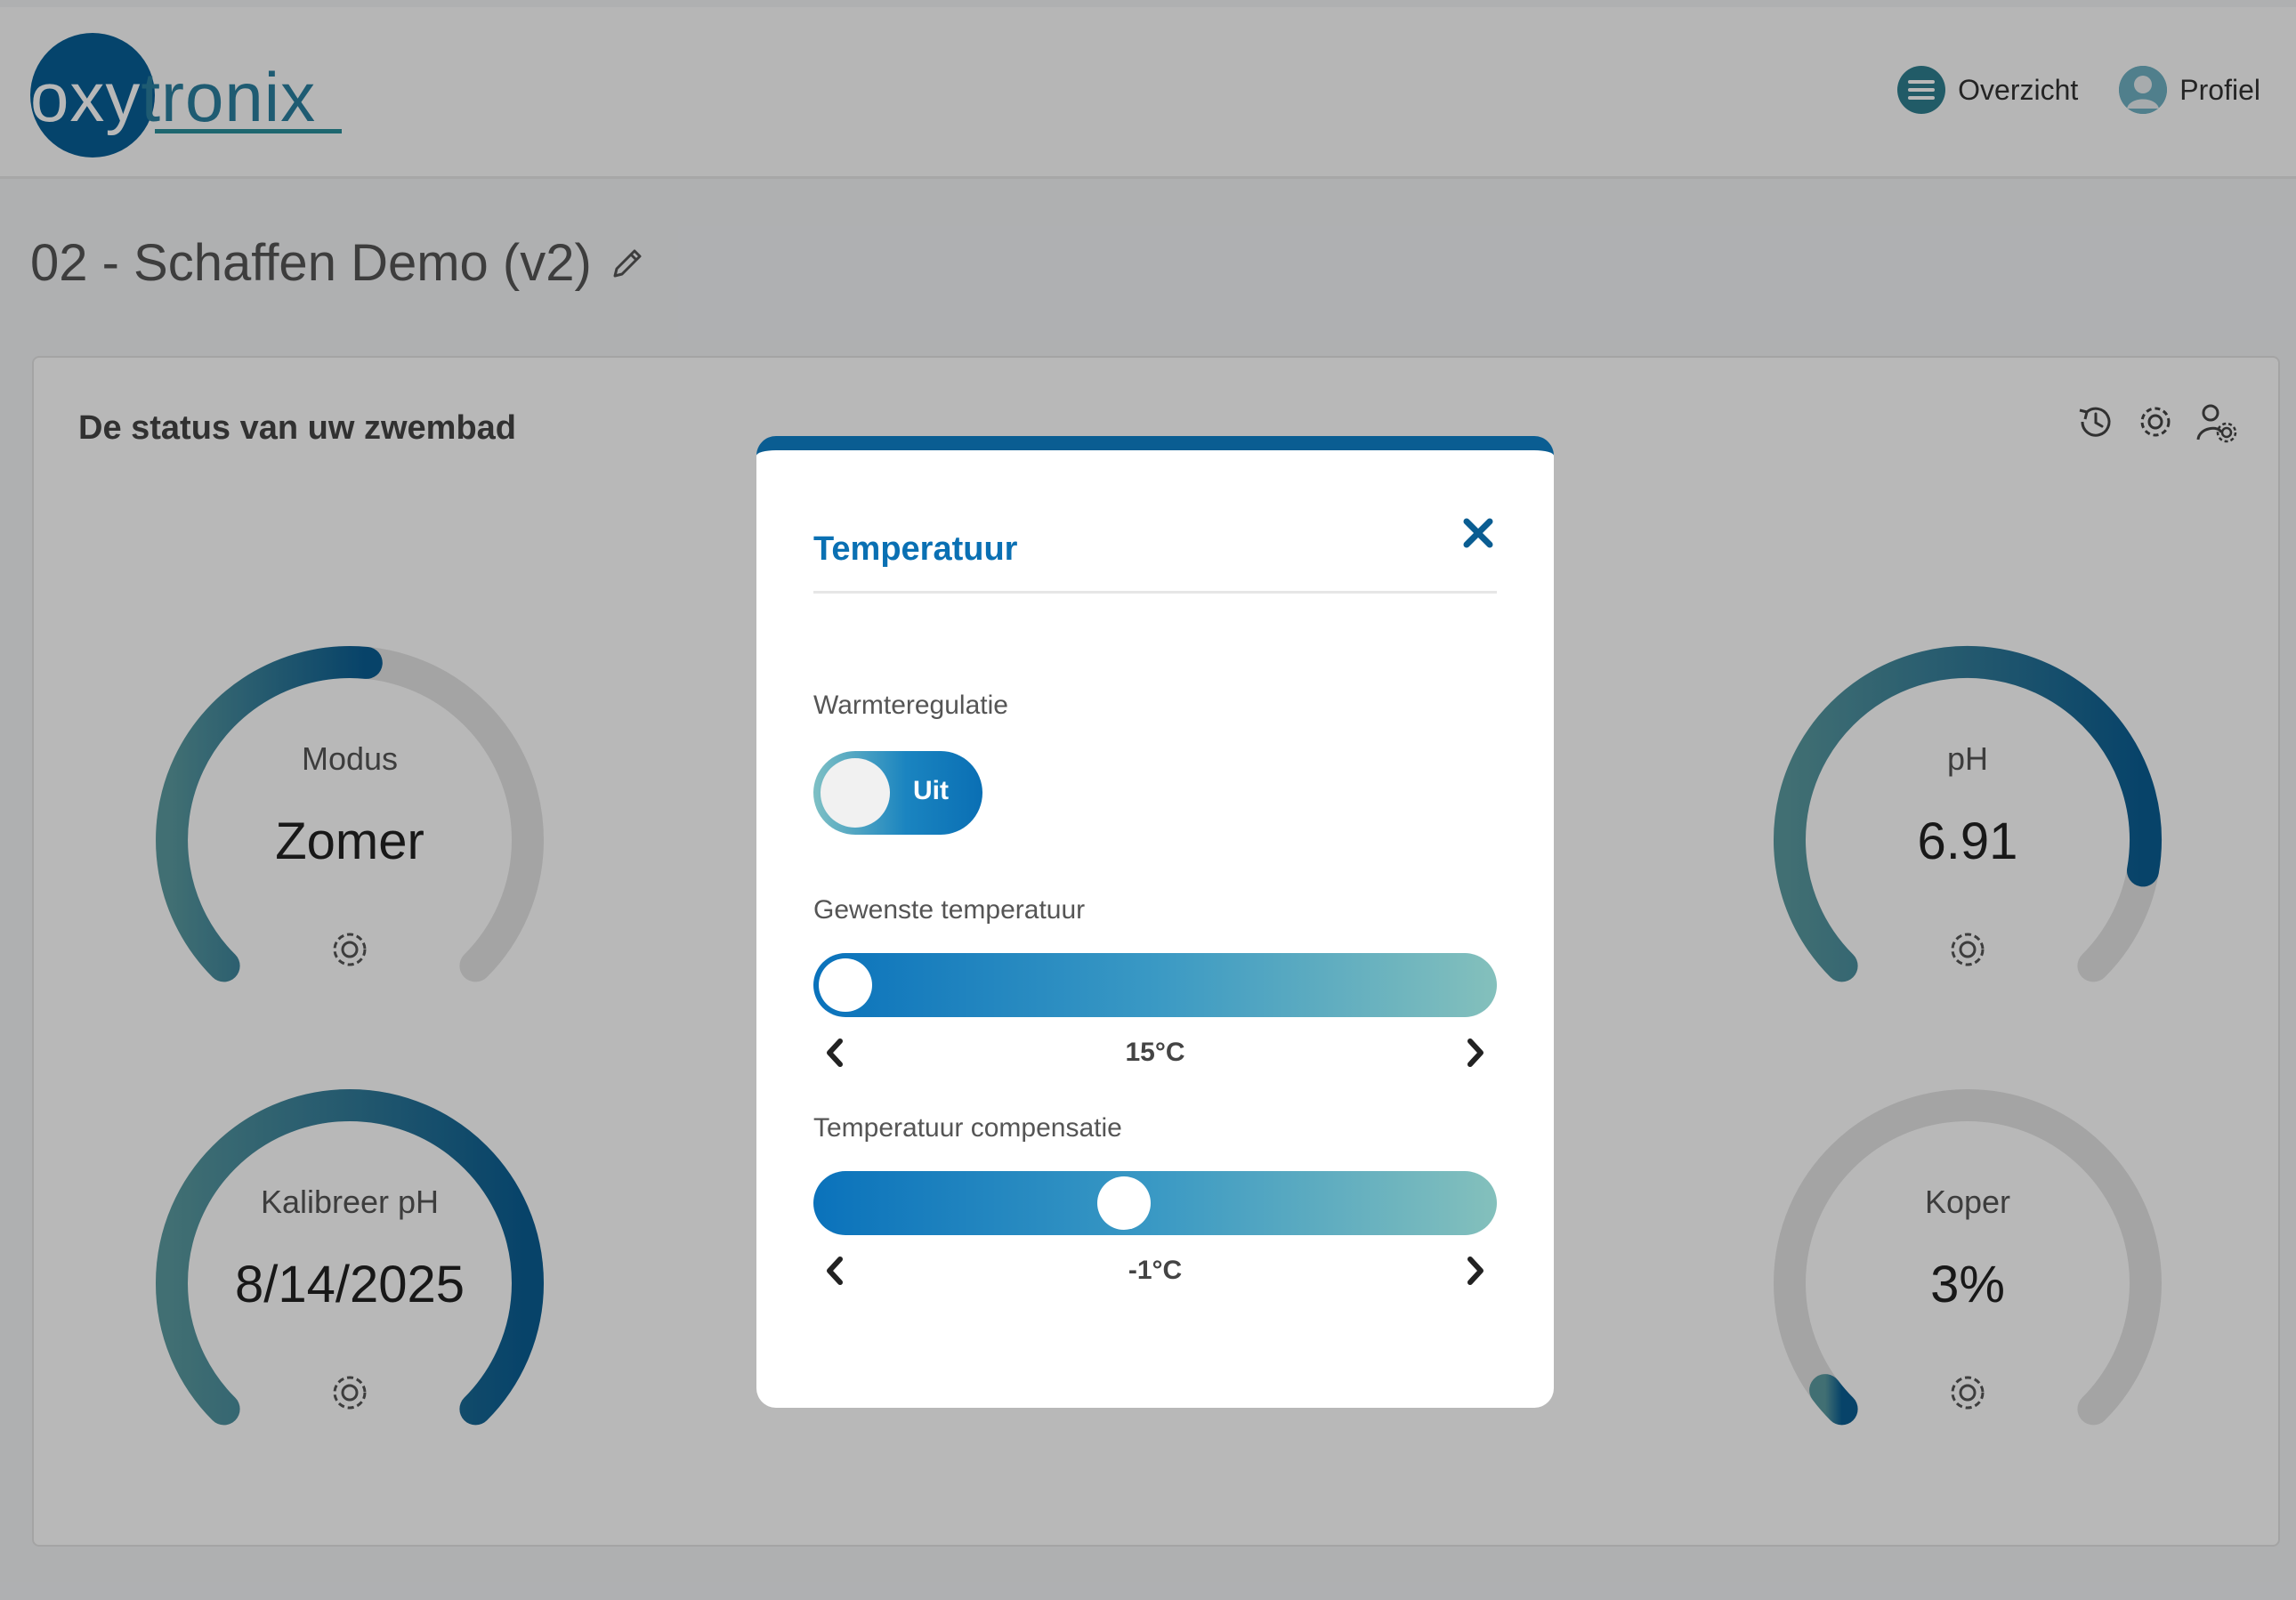 This screenshot has height=1600, width=2296. What do you see at coordinates (855, 793) in the screenshot?
I see `toggle-knob` at bounding box center [855, 793].